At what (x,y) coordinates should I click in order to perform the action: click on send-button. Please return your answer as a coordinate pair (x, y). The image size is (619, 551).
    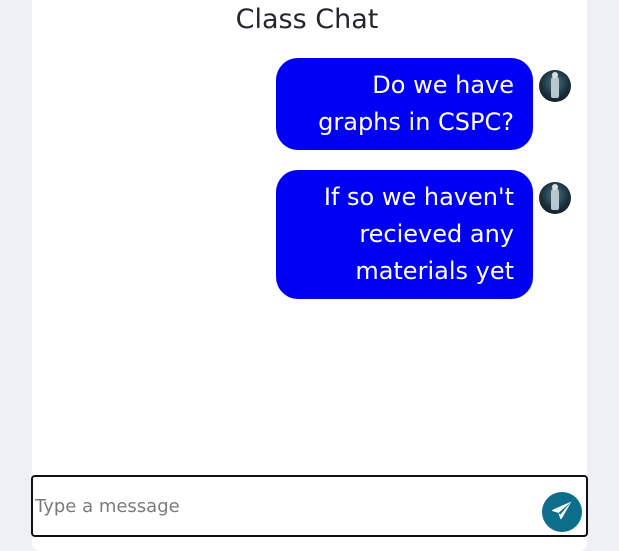
    Looking at the image, I should click on (562, 512).